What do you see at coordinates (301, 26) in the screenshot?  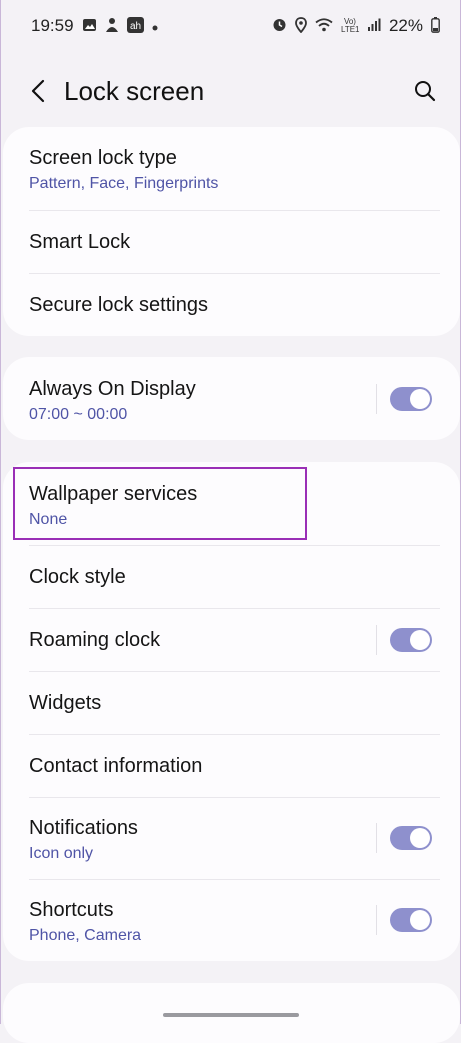 I see `location-icon` at bounding box center [301, 26].